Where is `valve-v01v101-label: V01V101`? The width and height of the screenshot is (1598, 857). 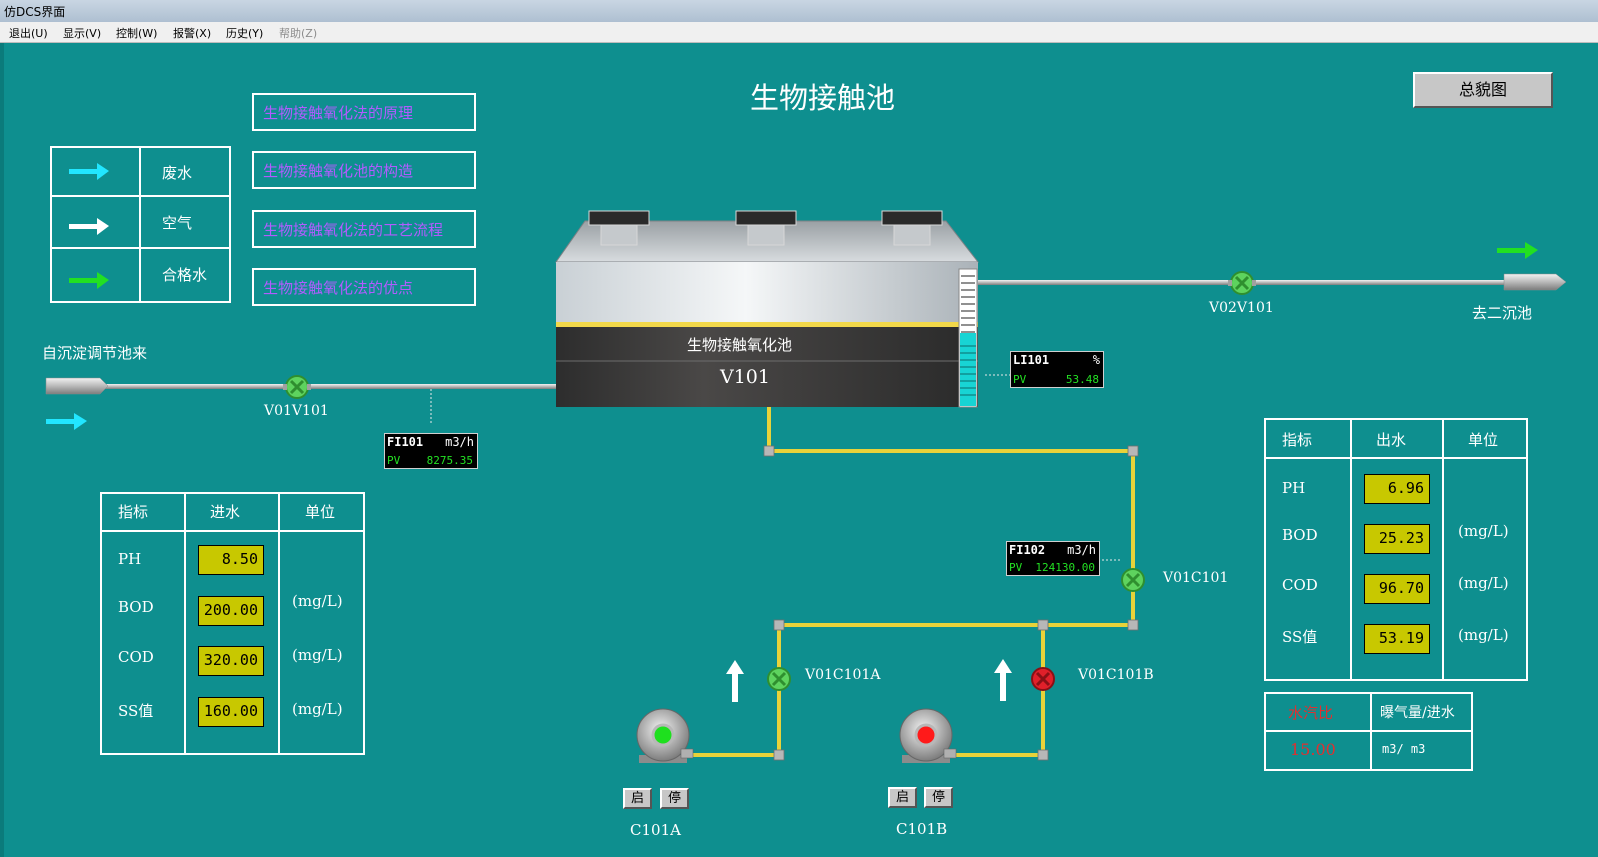
valve-v01v101-label: V01V101 is located at coordinates (296, 411).